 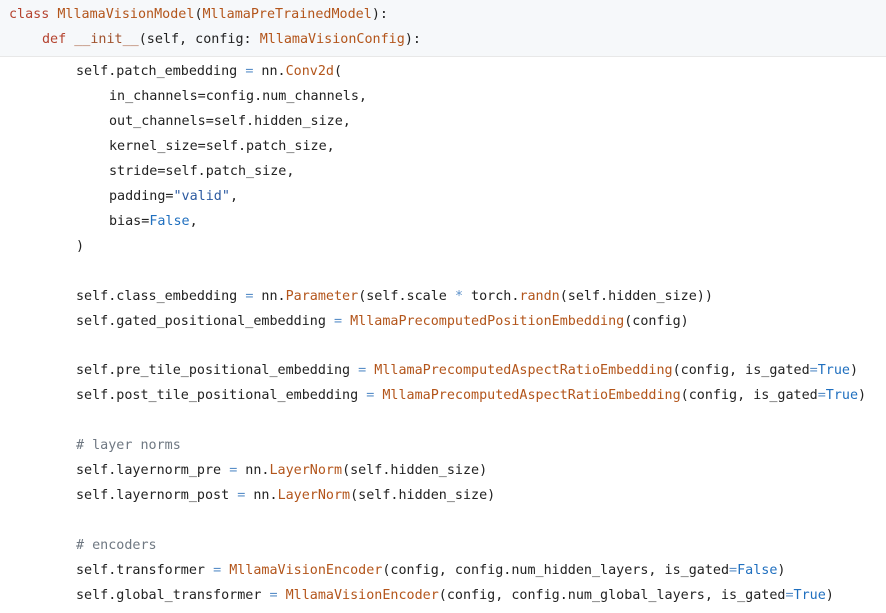 I want to click on class-name-token: MllamaVisionModel, so click(x=126, y=14).